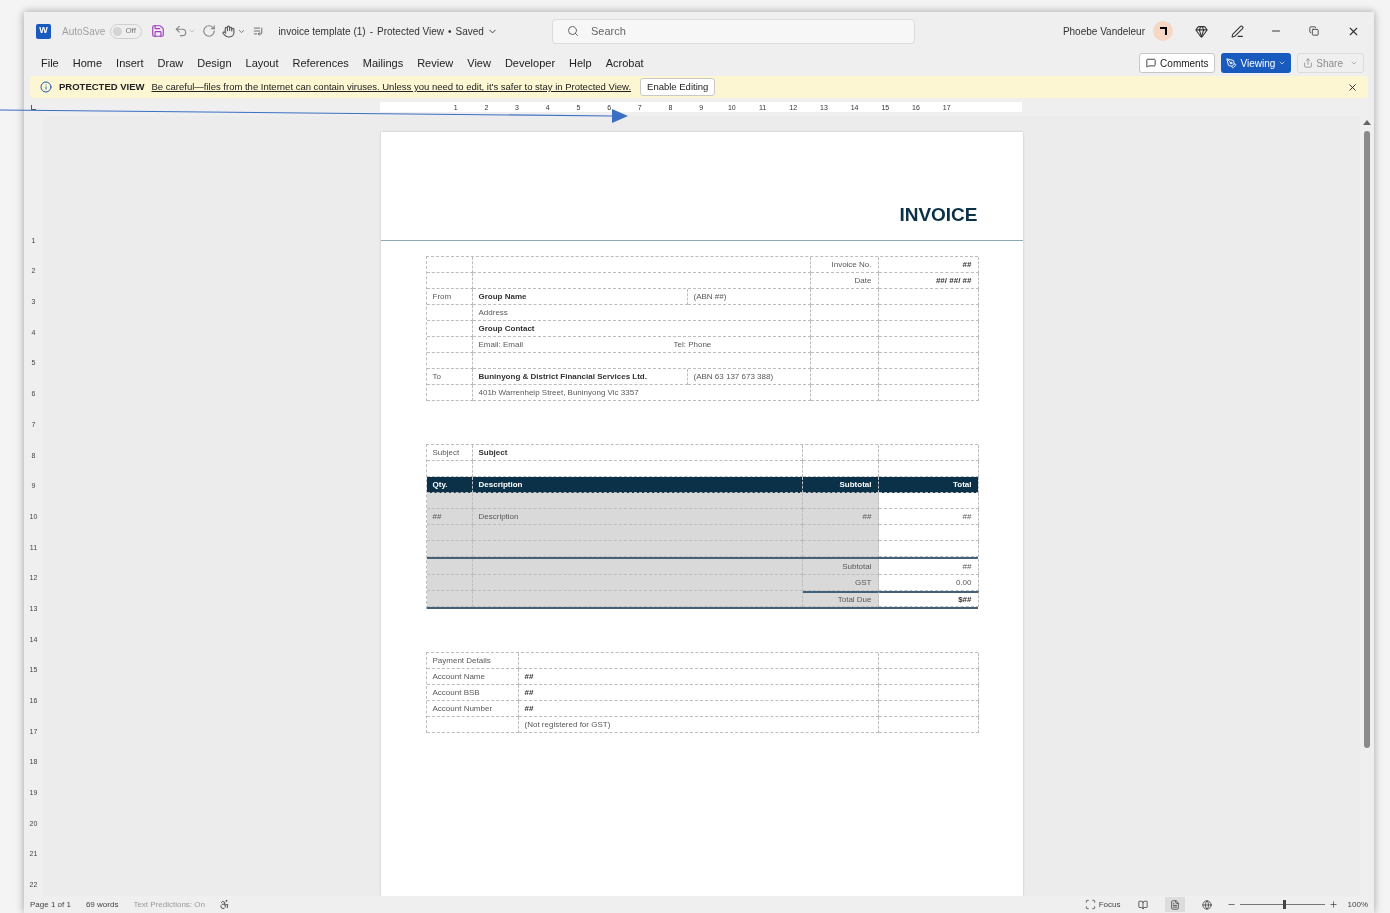 Image resolution: width=1390 pixels, height=913 pixels. What do you see at coordinates (46, 87) in the screenshot?
I see `info-icon` at bounding box center [46, 87].